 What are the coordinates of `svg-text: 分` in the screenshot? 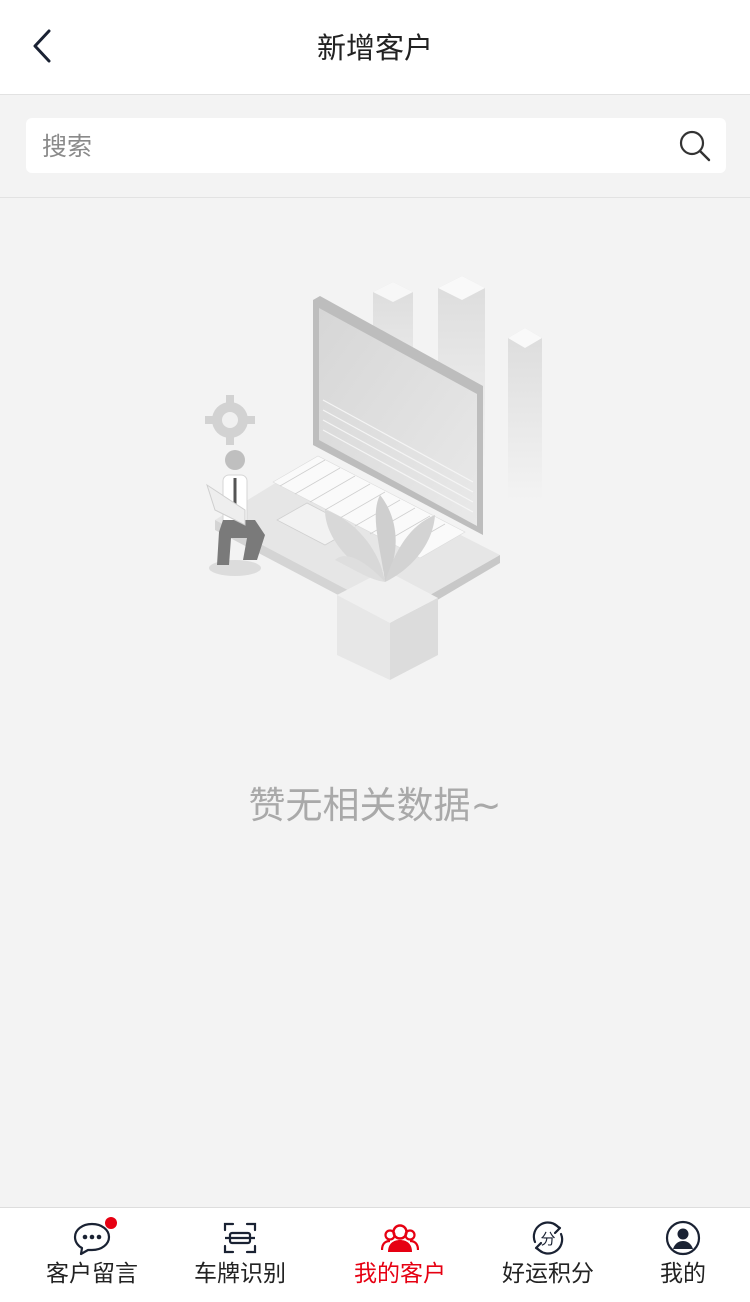 It's located at (547, 1239).